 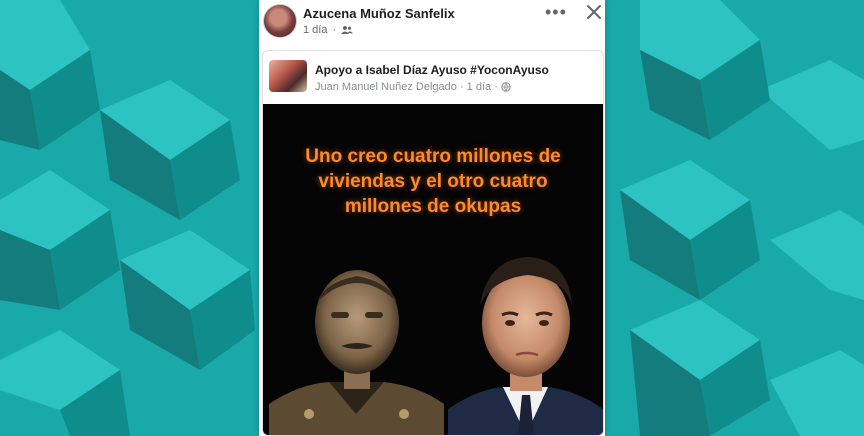 I want to click on shared-time: 1 día, so click(x=479, y=87).